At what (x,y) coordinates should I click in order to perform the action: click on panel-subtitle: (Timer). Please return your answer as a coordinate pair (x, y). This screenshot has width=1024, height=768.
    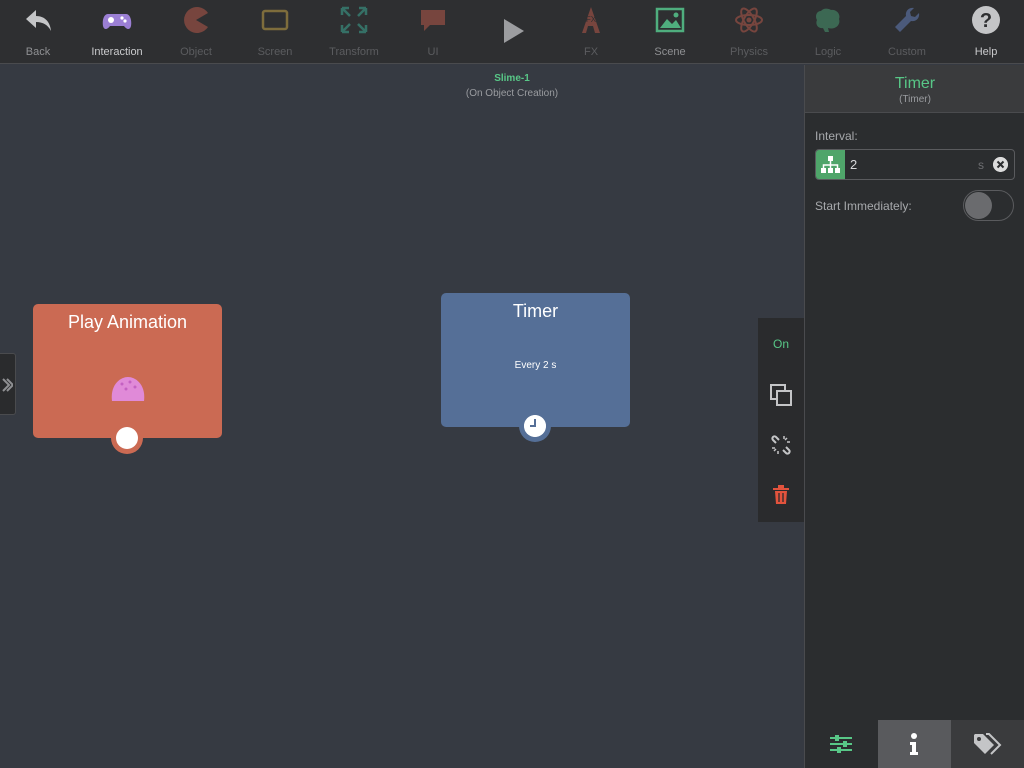
    Looking at the image, I should click on (915, 99).